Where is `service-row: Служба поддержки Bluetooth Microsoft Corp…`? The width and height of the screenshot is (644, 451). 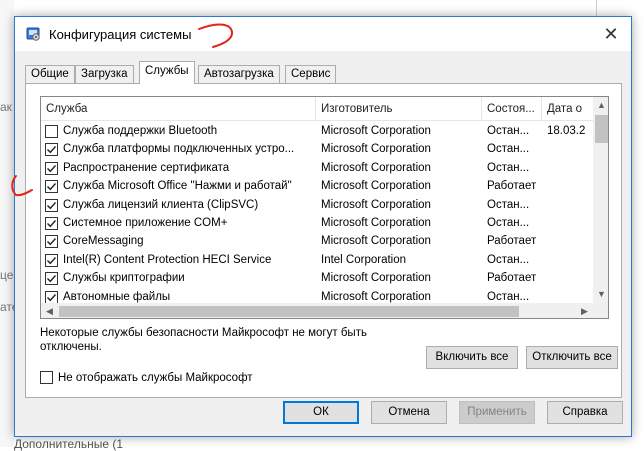
service-row: Служба поддержки Bluetooth Microsoft Corp… is located at coordinates (317, 131).